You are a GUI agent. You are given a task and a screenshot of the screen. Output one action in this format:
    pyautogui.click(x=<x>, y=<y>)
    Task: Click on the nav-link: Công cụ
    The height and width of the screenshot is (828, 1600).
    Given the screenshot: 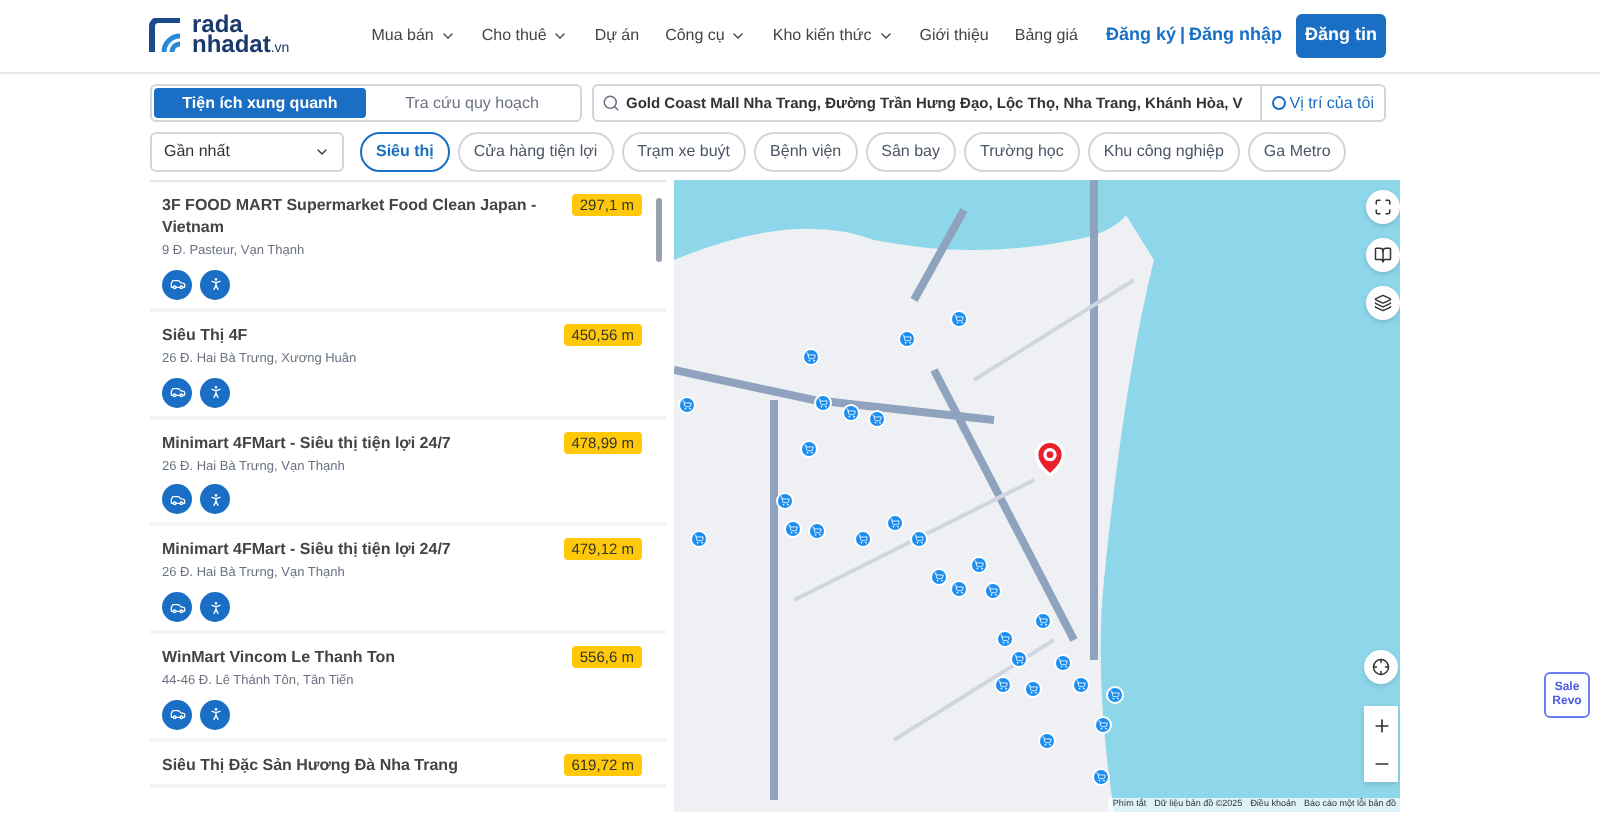 What is the action you would take?
    pyautogui.click(x=706, y=36)
    